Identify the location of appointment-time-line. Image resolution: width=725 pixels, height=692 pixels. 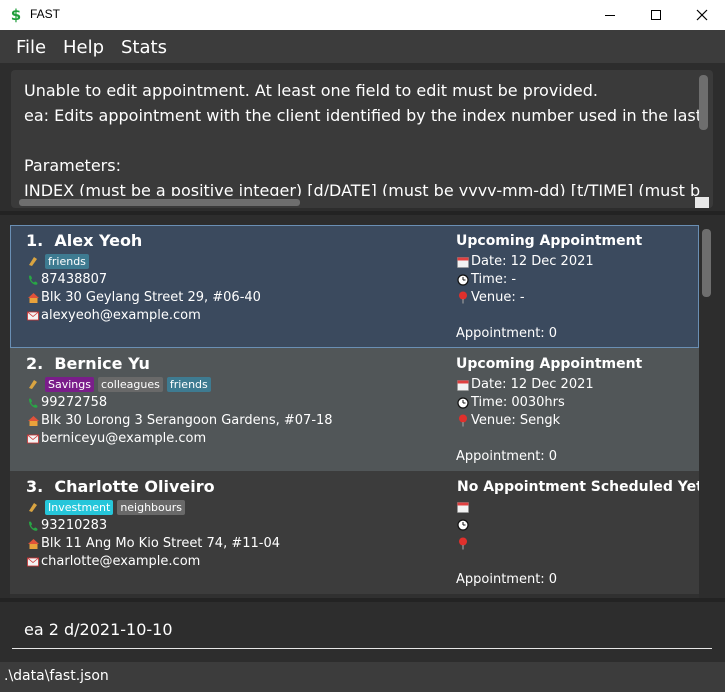
(463, 525).